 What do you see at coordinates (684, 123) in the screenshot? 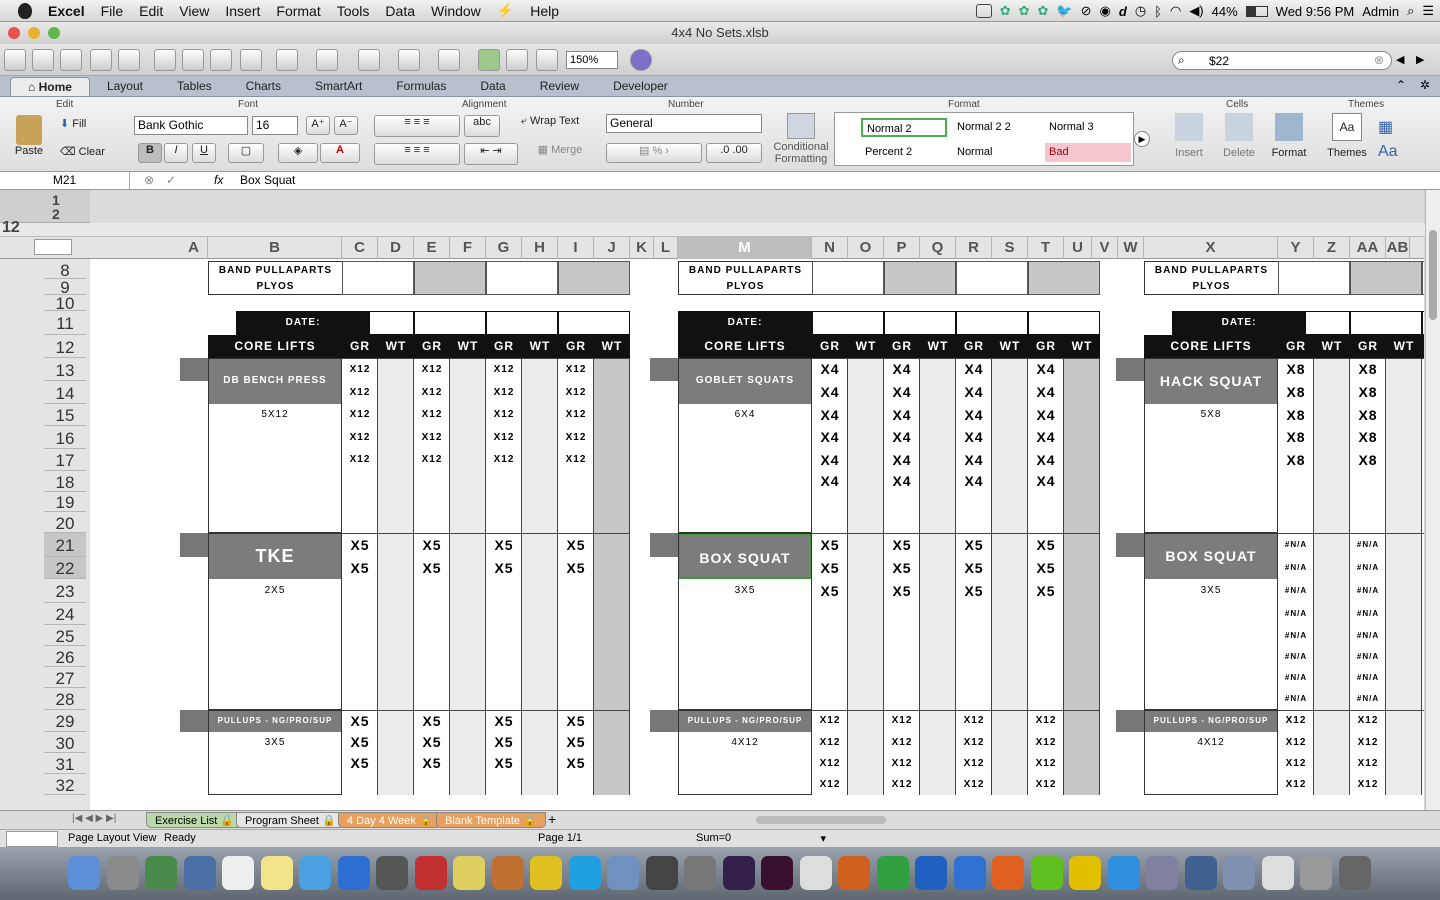
I see `number-format-select: General` at bounding box center [684, 123].